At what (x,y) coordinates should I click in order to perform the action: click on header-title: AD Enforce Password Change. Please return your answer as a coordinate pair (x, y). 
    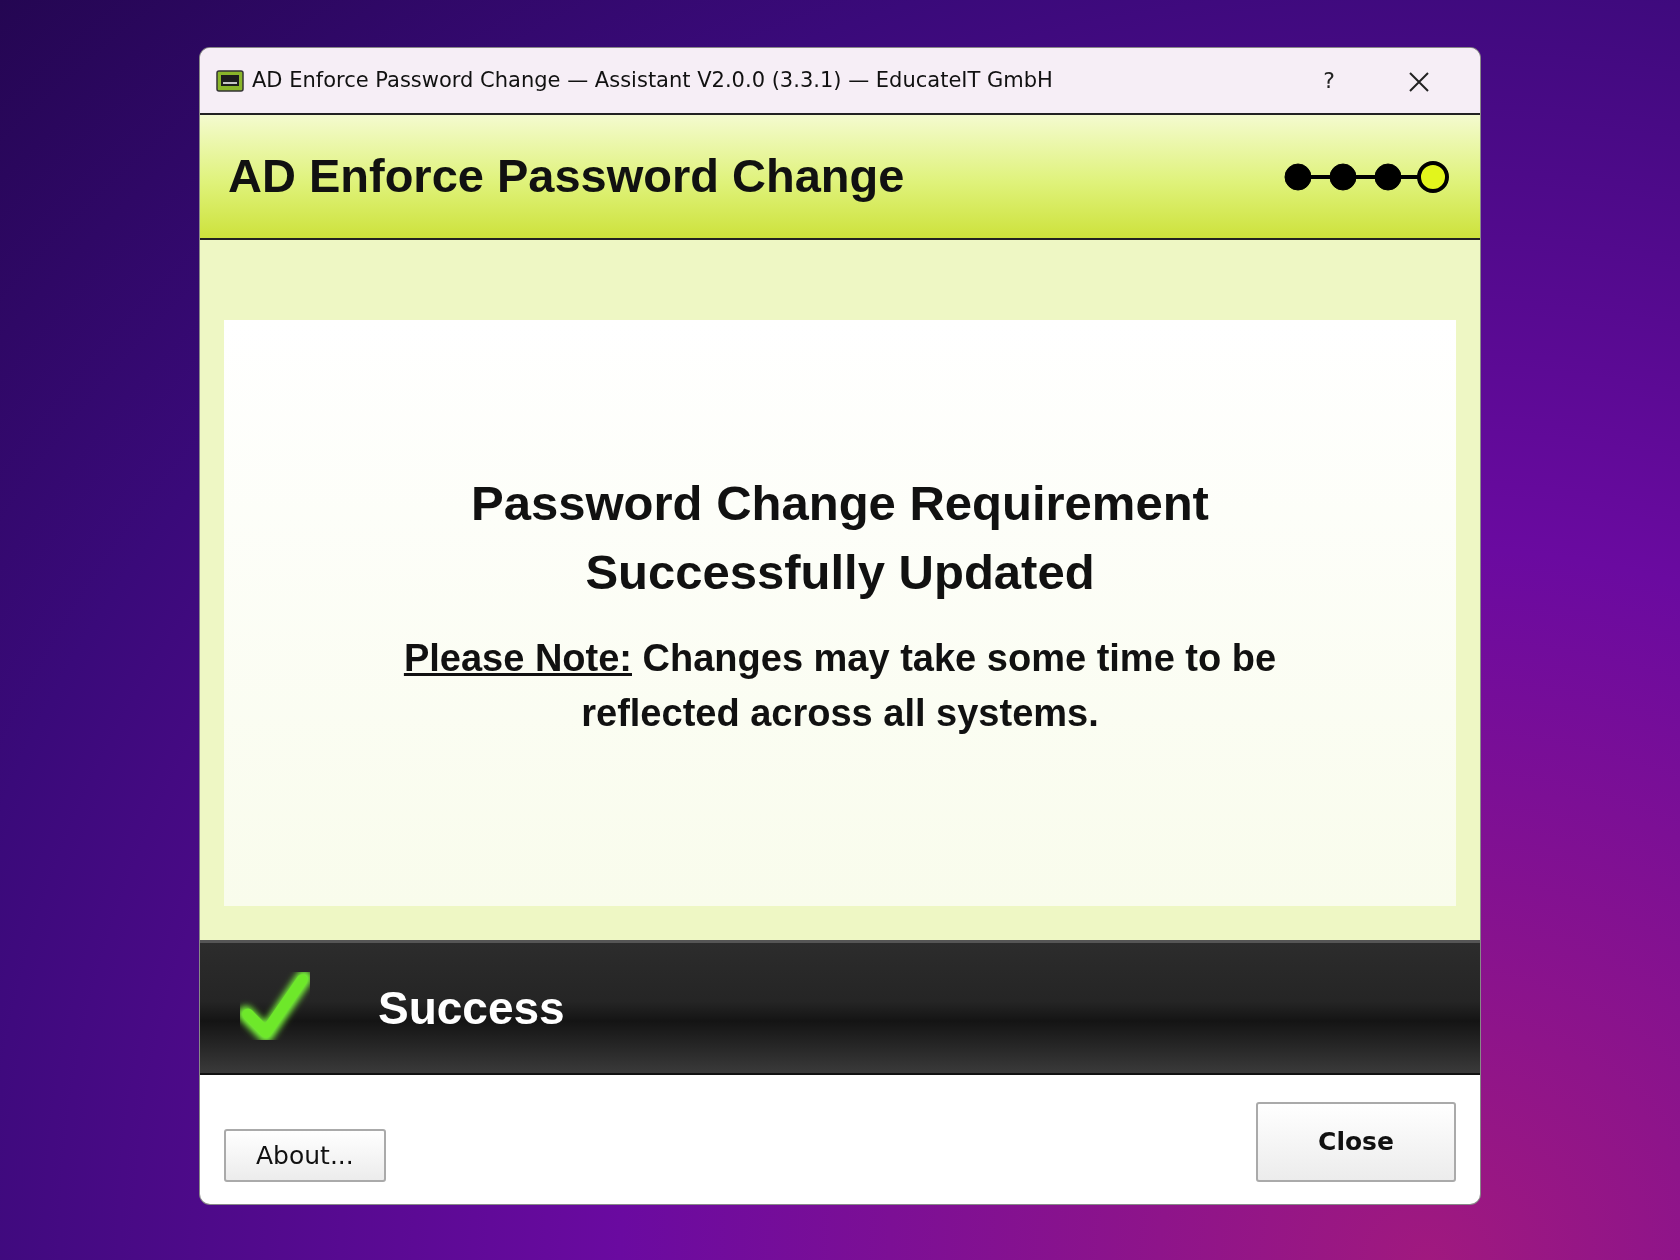
    Looking at the image, I should click on (567, 176).